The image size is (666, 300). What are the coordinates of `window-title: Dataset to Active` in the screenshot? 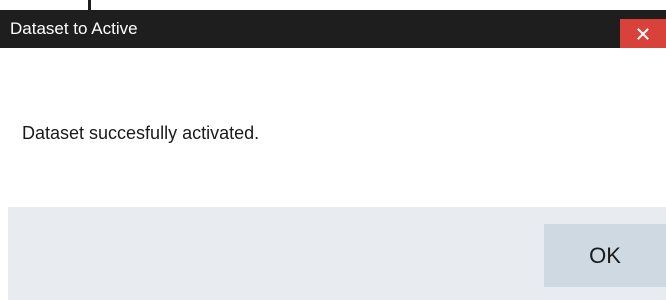 It's located at (74, 28).